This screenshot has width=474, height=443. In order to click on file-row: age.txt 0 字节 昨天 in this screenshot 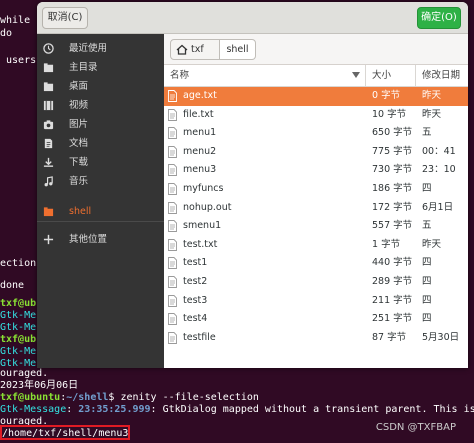, I will do `click(316, 96)`.